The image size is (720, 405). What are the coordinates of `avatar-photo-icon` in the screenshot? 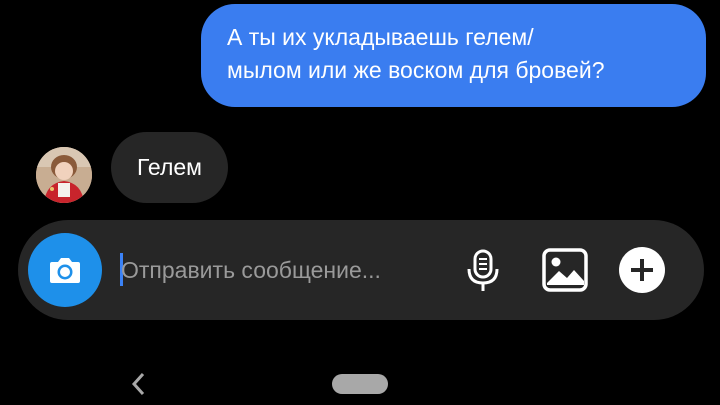 It's located at (64, 175).